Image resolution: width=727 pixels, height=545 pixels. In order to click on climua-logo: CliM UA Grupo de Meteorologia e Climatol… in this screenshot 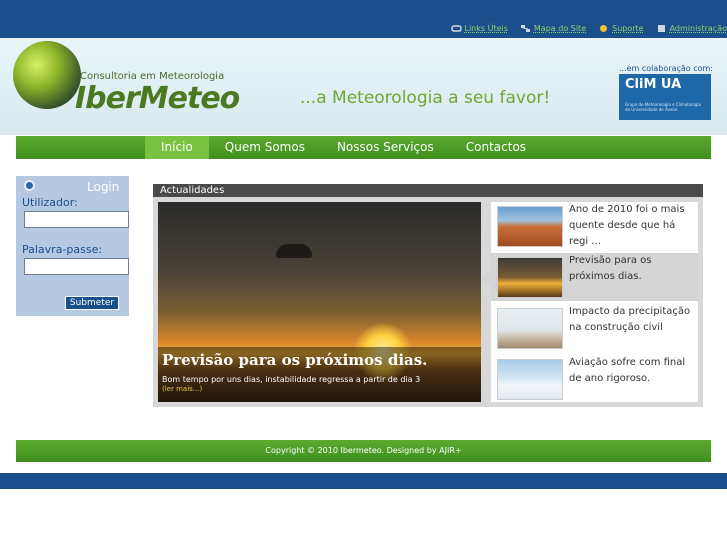, I will do `click(665, 97)`.